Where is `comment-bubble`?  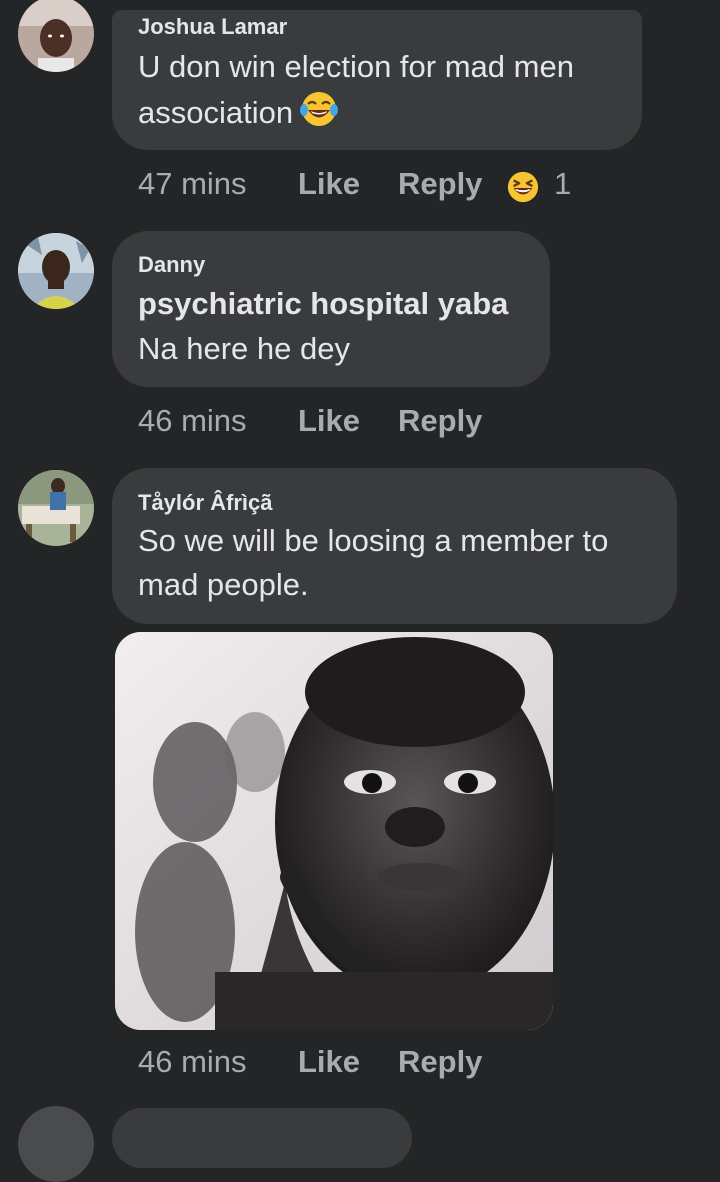 comment-bubble is located at coordinates (262, 1138).